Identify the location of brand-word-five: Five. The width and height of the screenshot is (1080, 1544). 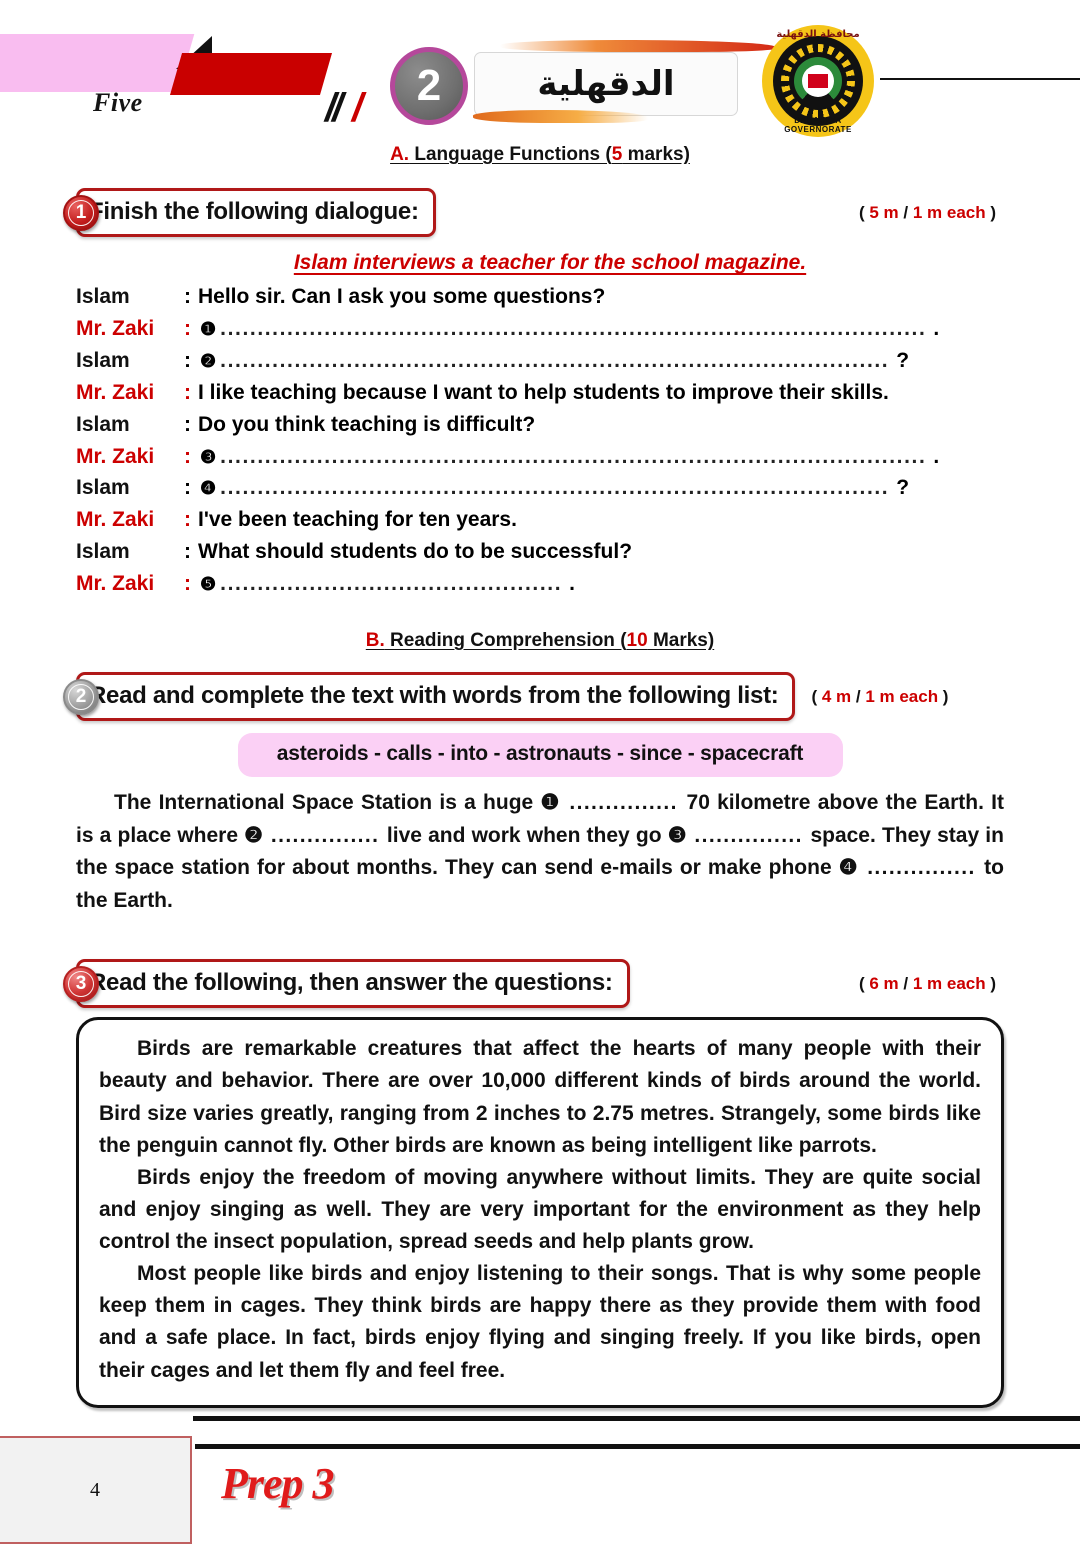
(118, 102).